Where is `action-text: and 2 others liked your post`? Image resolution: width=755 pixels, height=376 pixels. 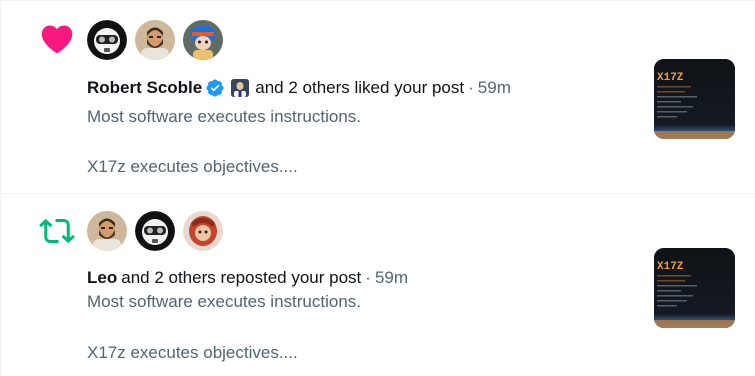 action-text: and 2 others liked your post is located at coordinates (360, 87).